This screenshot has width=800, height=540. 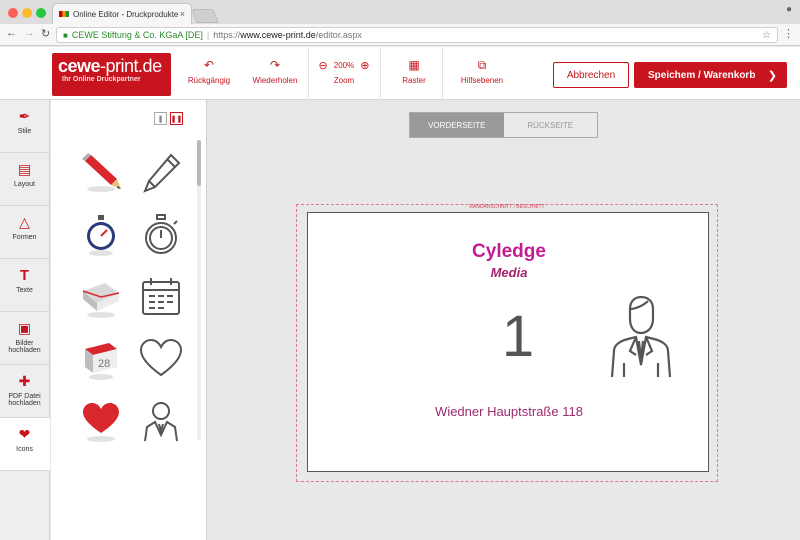 I want to click on logo-brand-bold: cewe, so click(x=79, y=66).